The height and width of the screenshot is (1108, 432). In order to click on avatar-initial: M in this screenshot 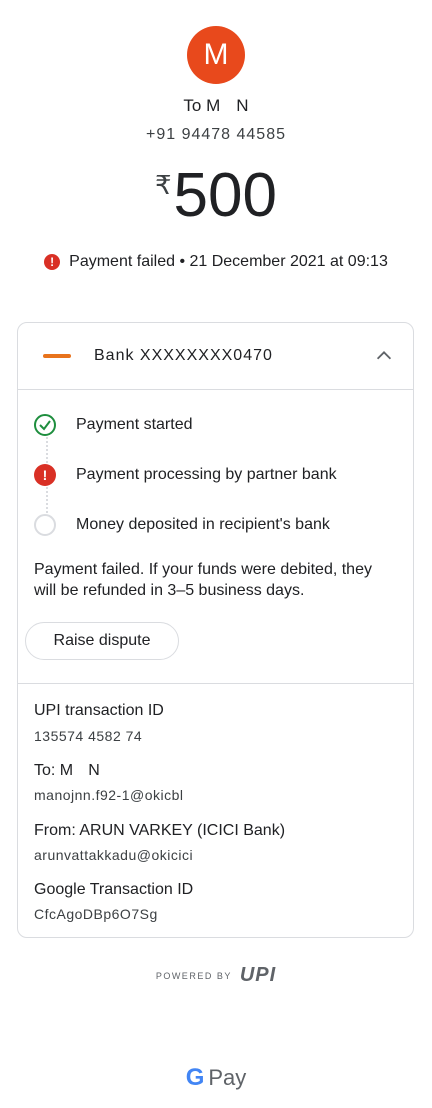, I will do `click(216, 54)`.